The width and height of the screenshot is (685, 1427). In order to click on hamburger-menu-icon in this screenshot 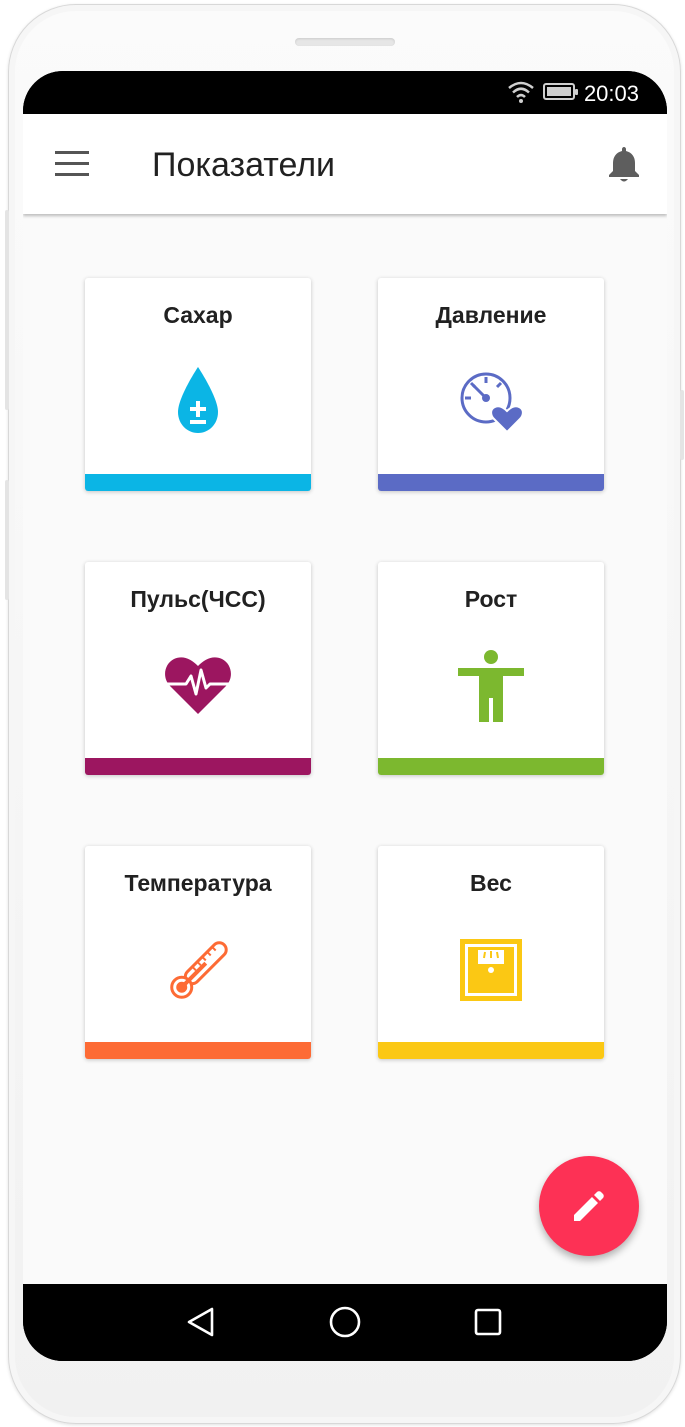, I will do `click(72, 164)`.